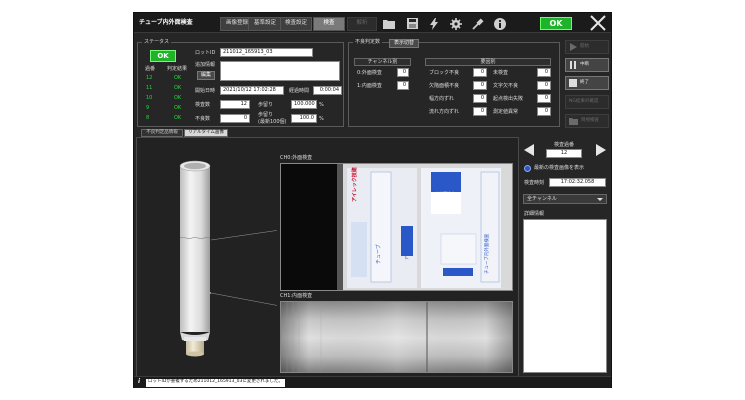  I want to click on yield-field: 100.000, so click(304, 104).